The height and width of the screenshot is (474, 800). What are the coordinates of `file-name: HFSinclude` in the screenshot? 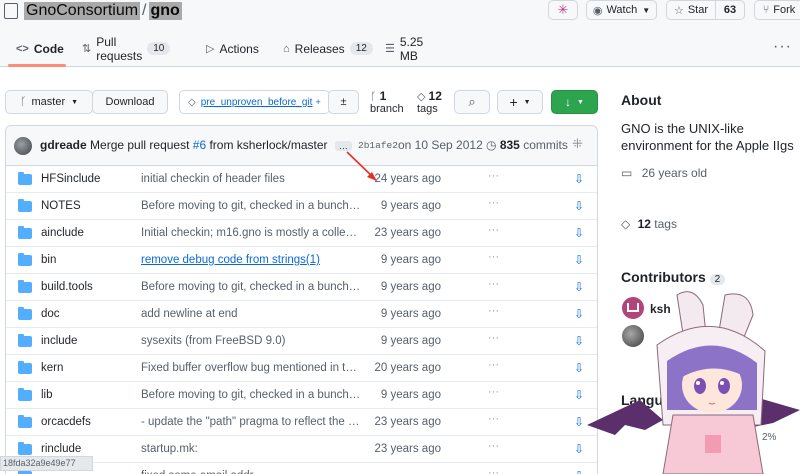 It's located at (70, 179).